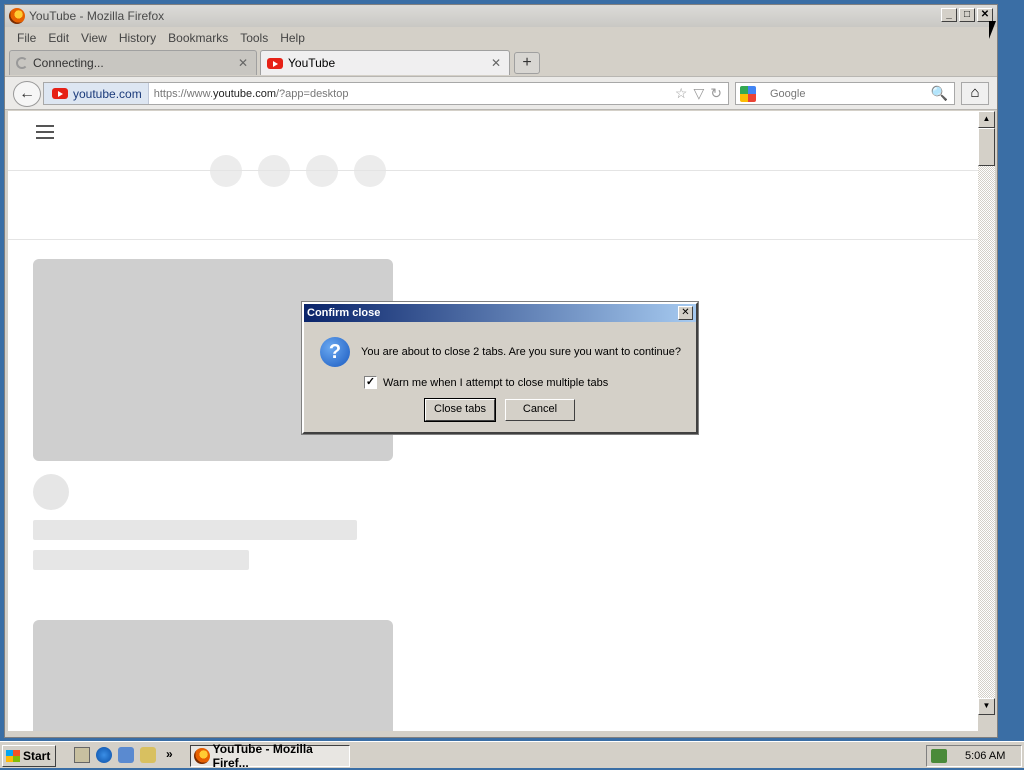 This screenshot has height=770, width=1024. Describe the element at coordinates (788, 93) in the screenshot. I see `search-placeholder: Google` at that location.